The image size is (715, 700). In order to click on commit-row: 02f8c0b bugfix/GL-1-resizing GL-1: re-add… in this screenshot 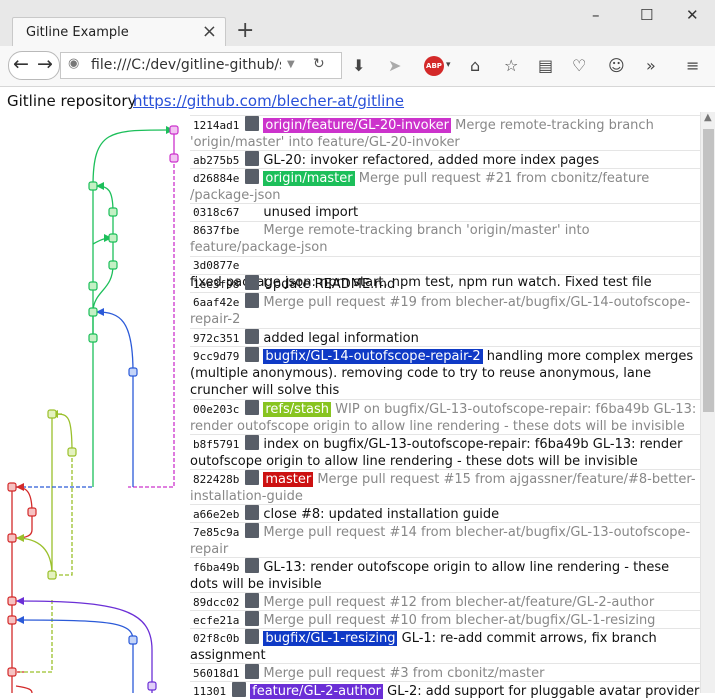, I will do `click(445, 646)`.